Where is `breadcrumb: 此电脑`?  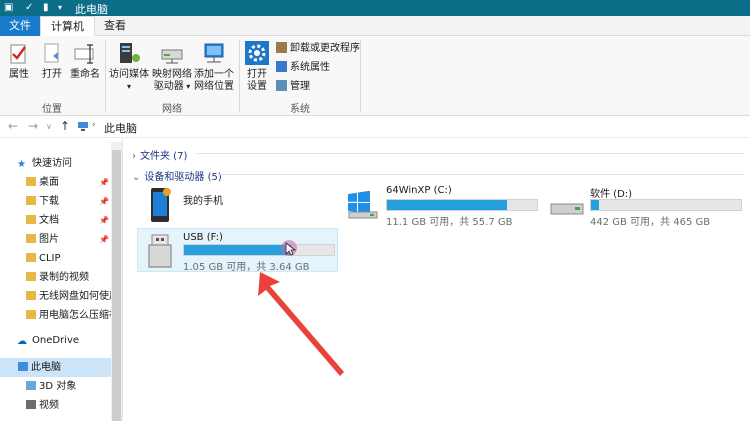 breadcrumb: 此电脑 is located at coordinates (120, 128).